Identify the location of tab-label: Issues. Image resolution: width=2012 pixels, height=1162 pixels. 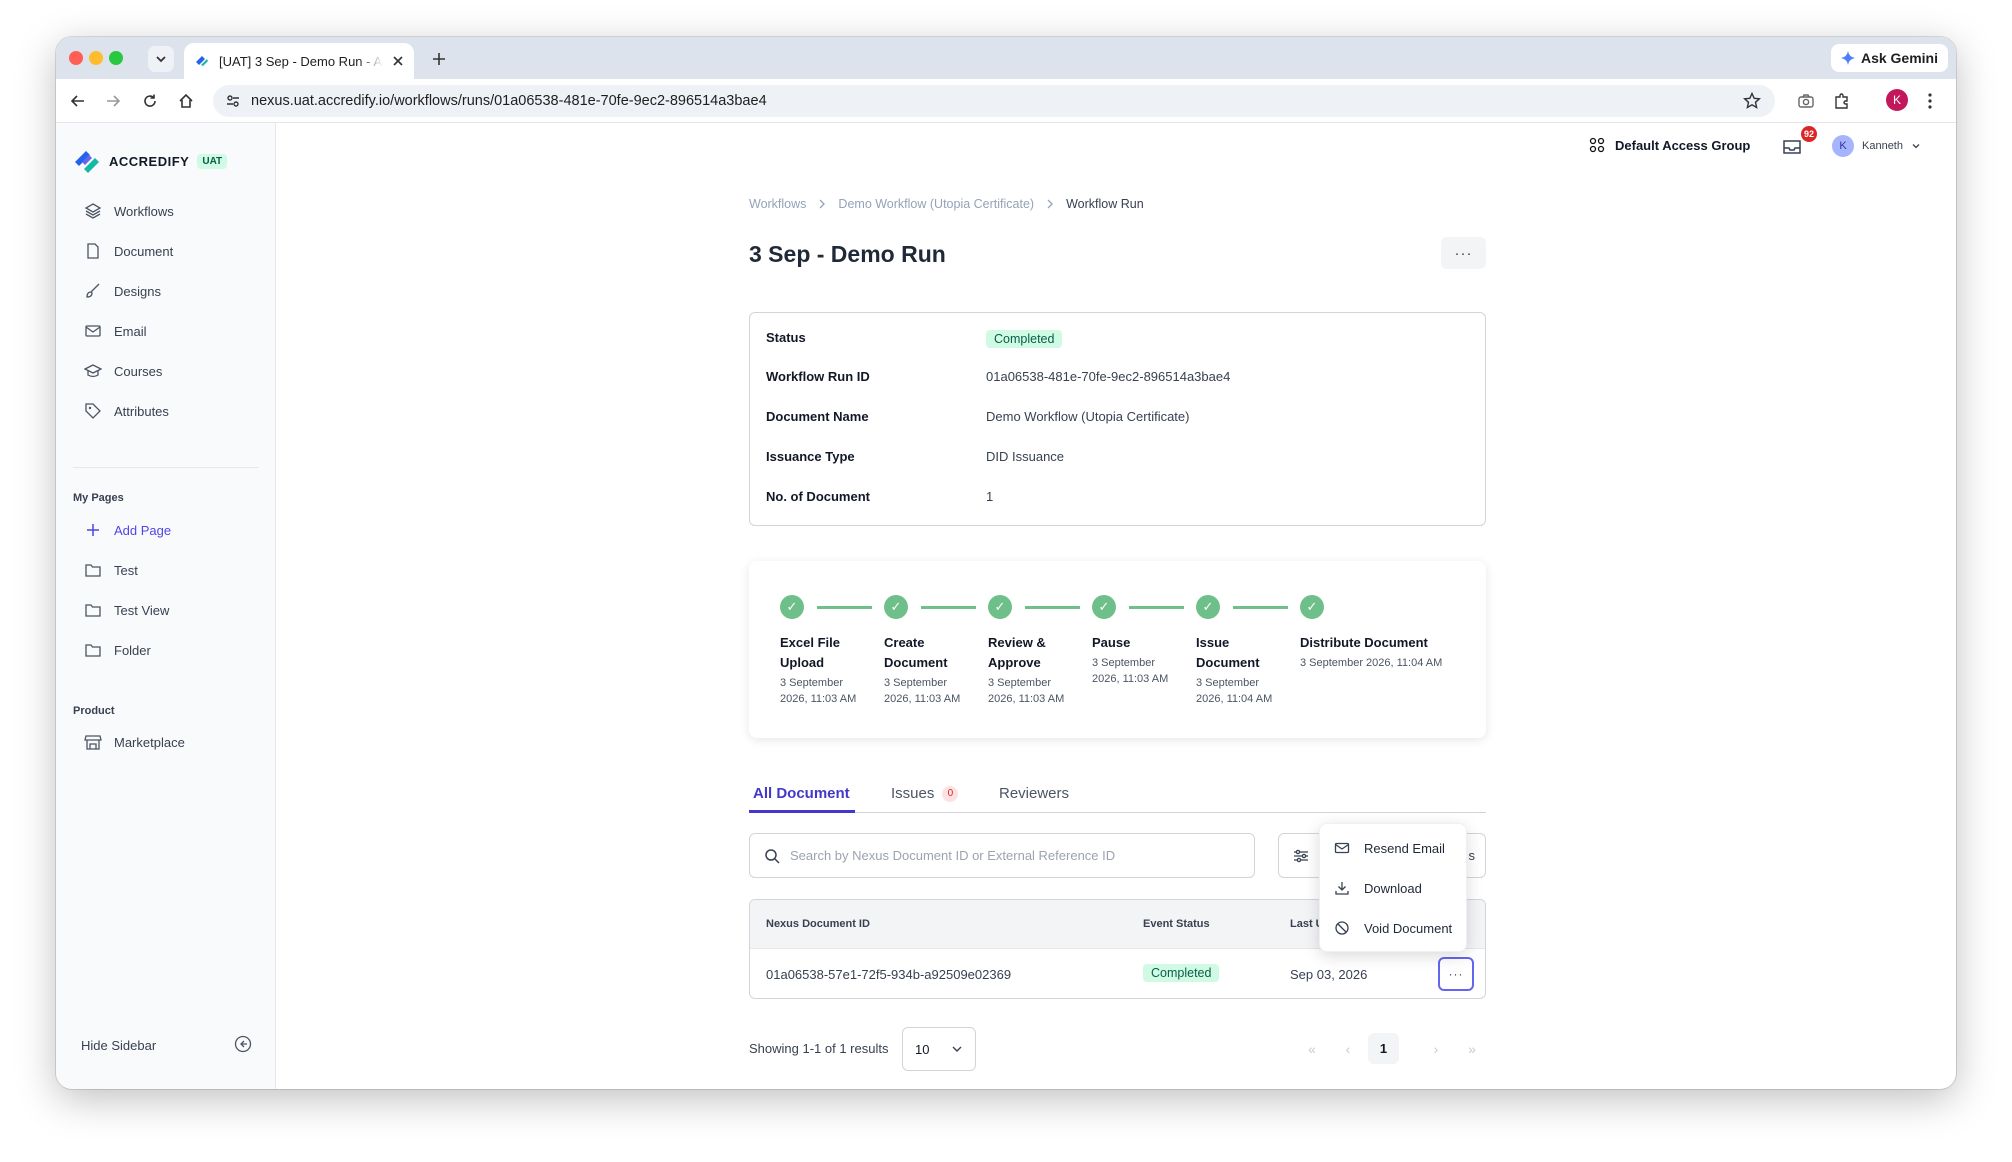
(913, 793).